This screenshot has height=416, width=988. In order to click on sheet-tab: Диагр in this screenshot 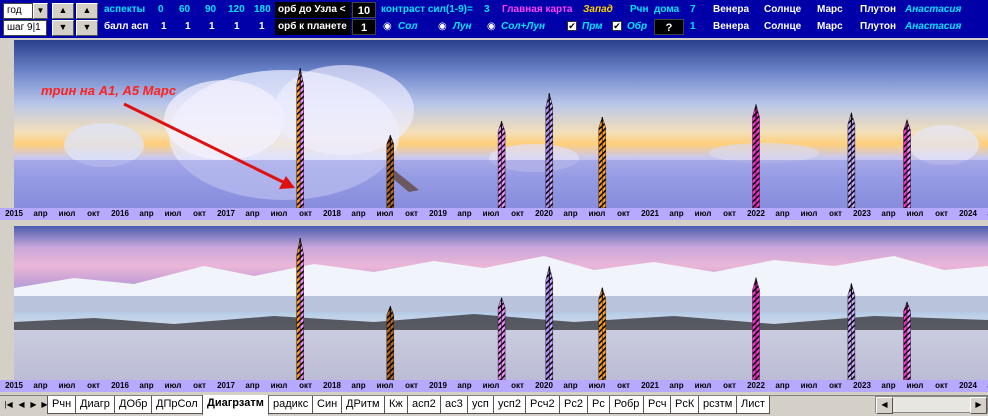, I will do `click(95, 405)`.